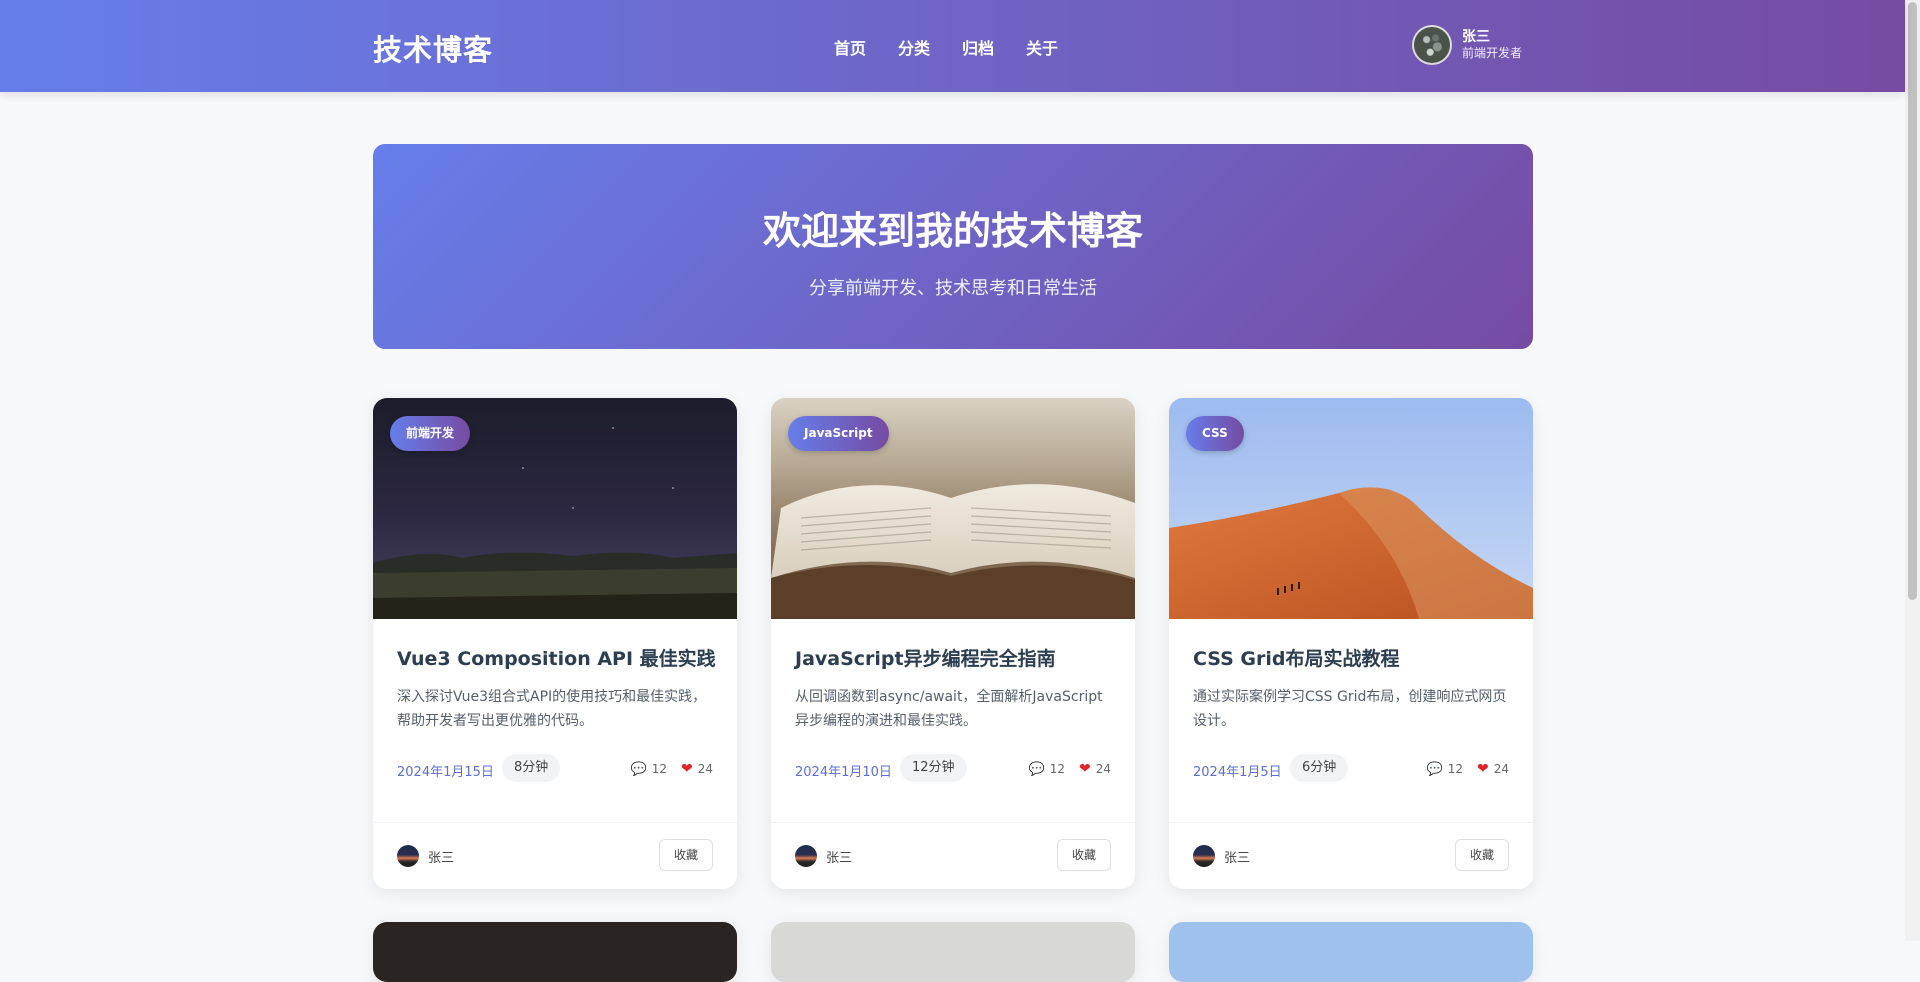 The width and height of the screenshot is (1920, 982). What do you see at coordinates (850, 47) in the screenshot?
I see `nav-home: 首页` at bounding box center [850, 47].